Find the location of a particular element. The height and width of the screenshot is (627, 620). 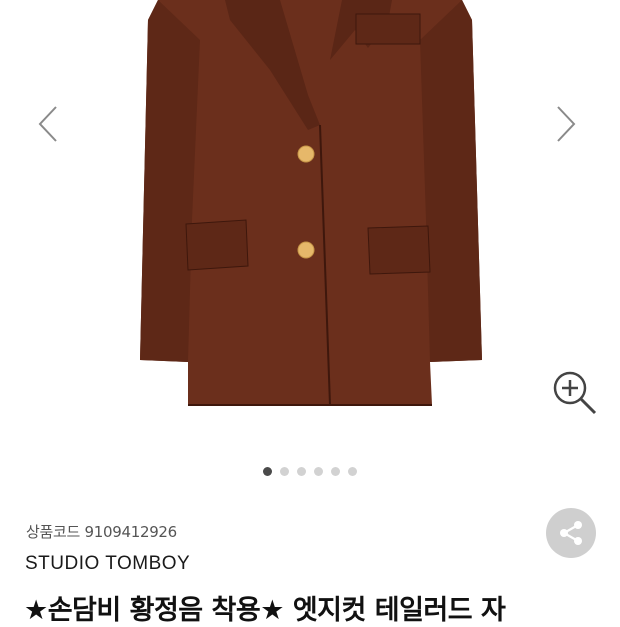

chevron-right-icon is located at coordinates (566, 124).